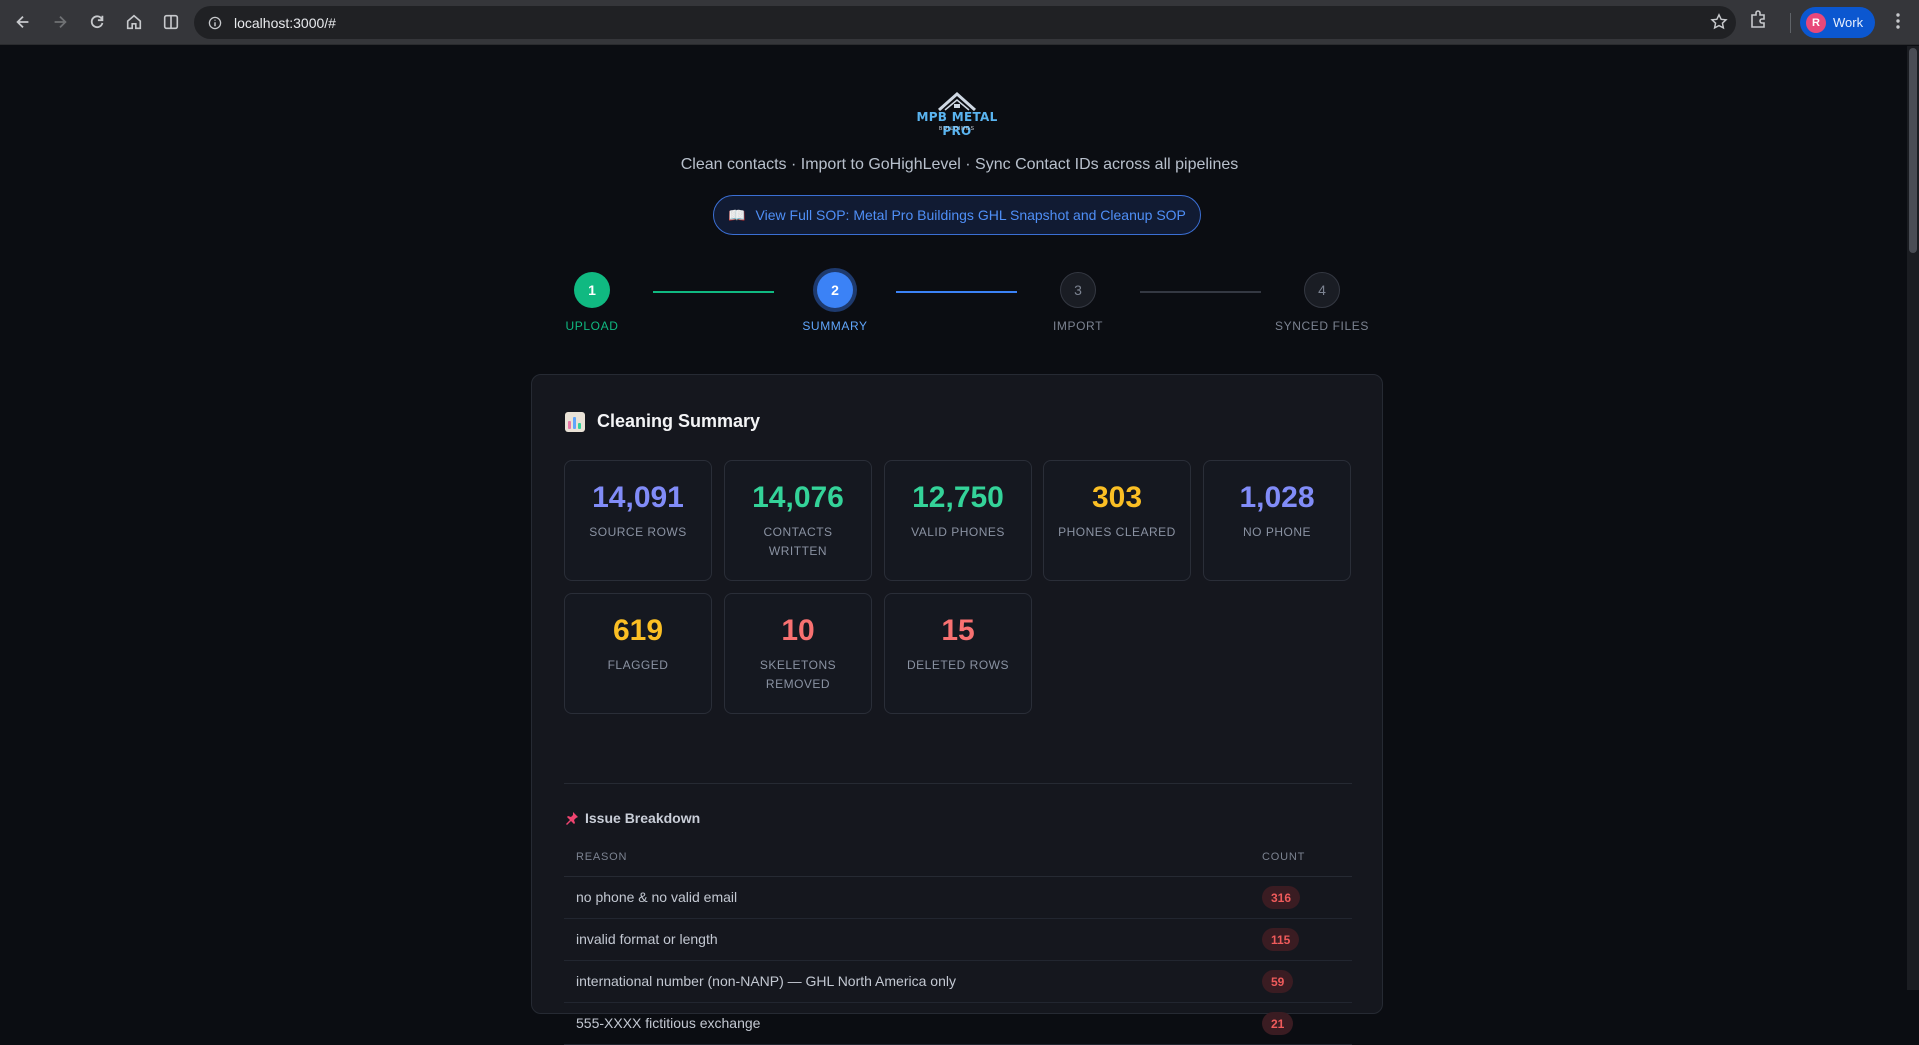  What do you see at coordinates (668, 1023) in the screenshot?
I see `issue-reason: 555-XXXX fictitious exchange` at bounding box center [668, 1023].